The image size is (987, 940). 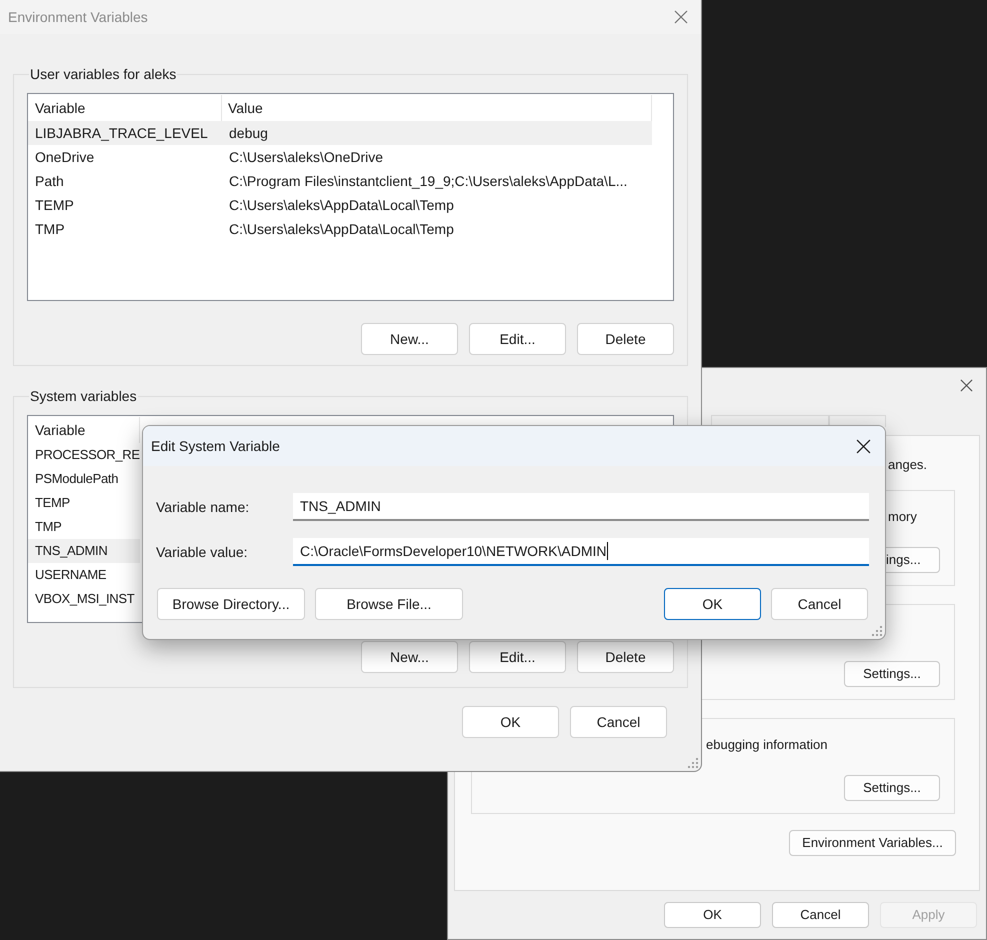 What do you see at coordinates (215, 446) in the screenshot?
I see `dialog-title: Edit System Variable` at bounding box center [215, 446].